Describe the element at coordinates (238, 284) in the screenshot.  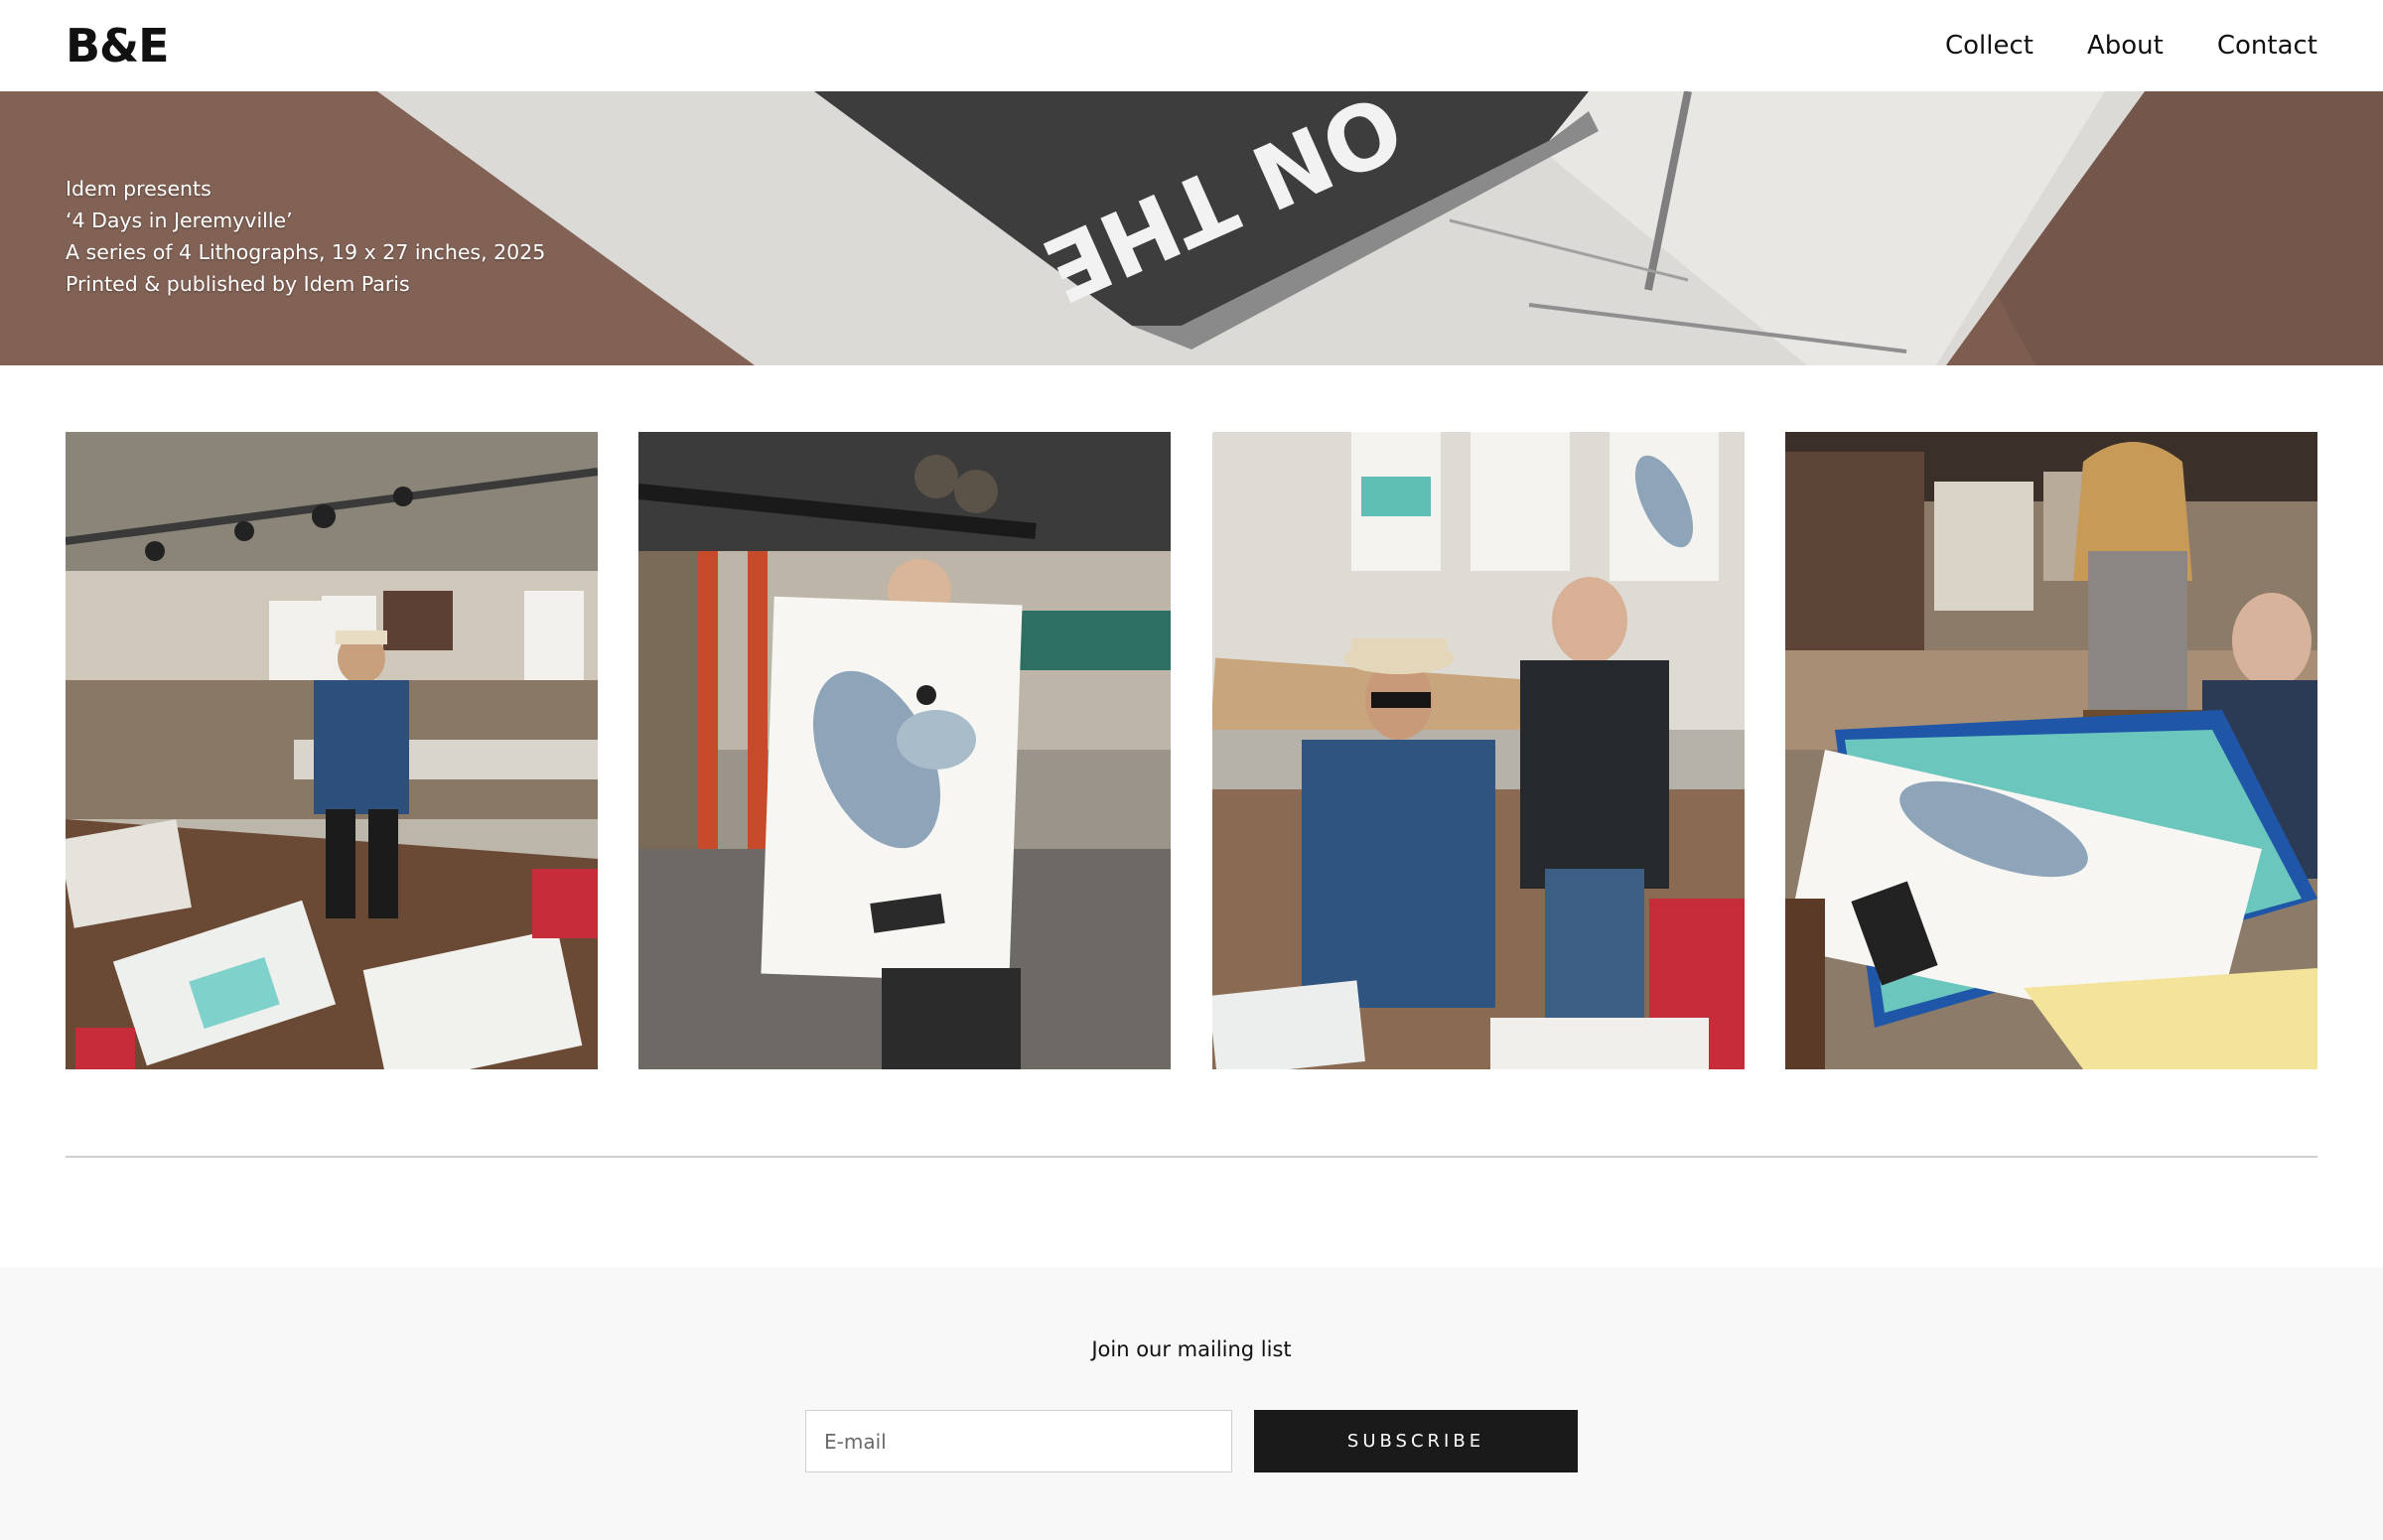
I see `hero-line-publisher: Printed & published by Idem Paris` at that location.